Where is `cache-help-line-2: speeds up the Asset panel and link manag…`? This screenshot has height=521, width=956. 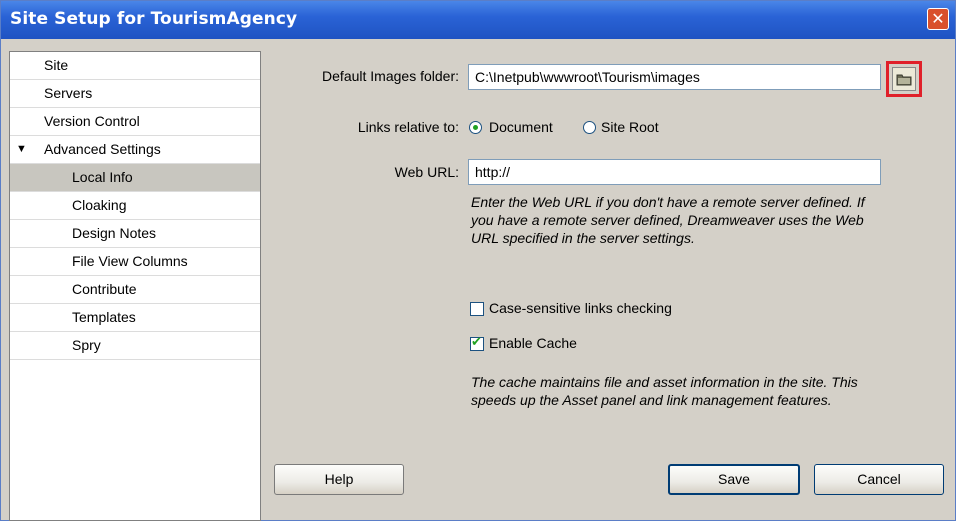 cache-help-line-2: speeds up the Asset panel and link manag… is located at coordinates (651, 400).